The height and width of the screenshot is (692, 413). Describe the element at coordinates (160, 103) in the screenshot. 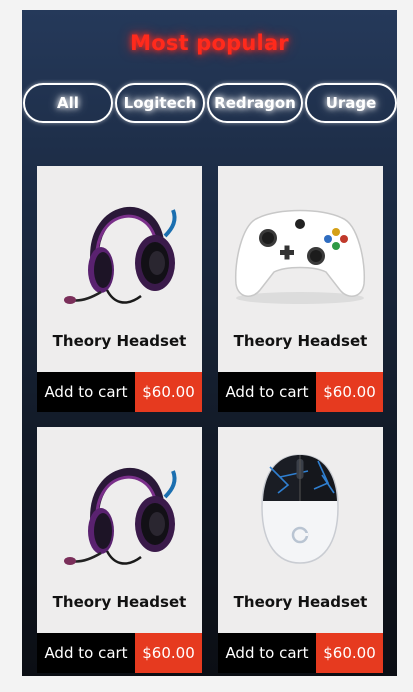

I see `filter-logitech: Logitech` at that location.